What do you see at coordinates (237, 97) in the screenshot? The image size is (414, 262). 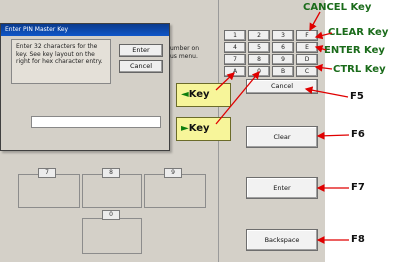 I see `arrow-right-key` at bounding box center [237, 97].